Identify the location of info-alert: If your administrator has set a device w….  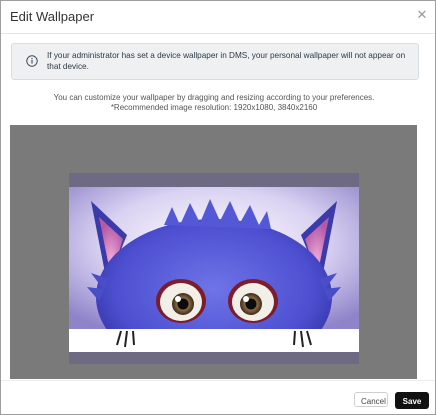
(215, 61).